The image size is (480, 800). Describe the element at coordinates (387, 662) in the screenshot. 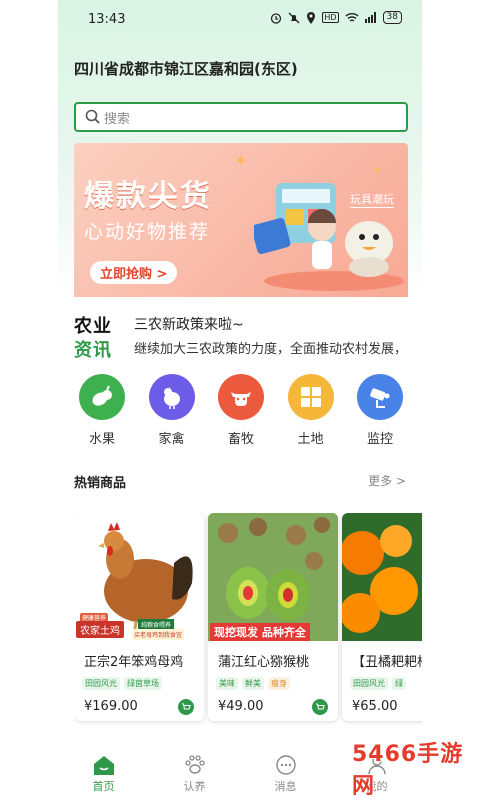

I see `product-name: 【丑橘耙耙柑` at that location.